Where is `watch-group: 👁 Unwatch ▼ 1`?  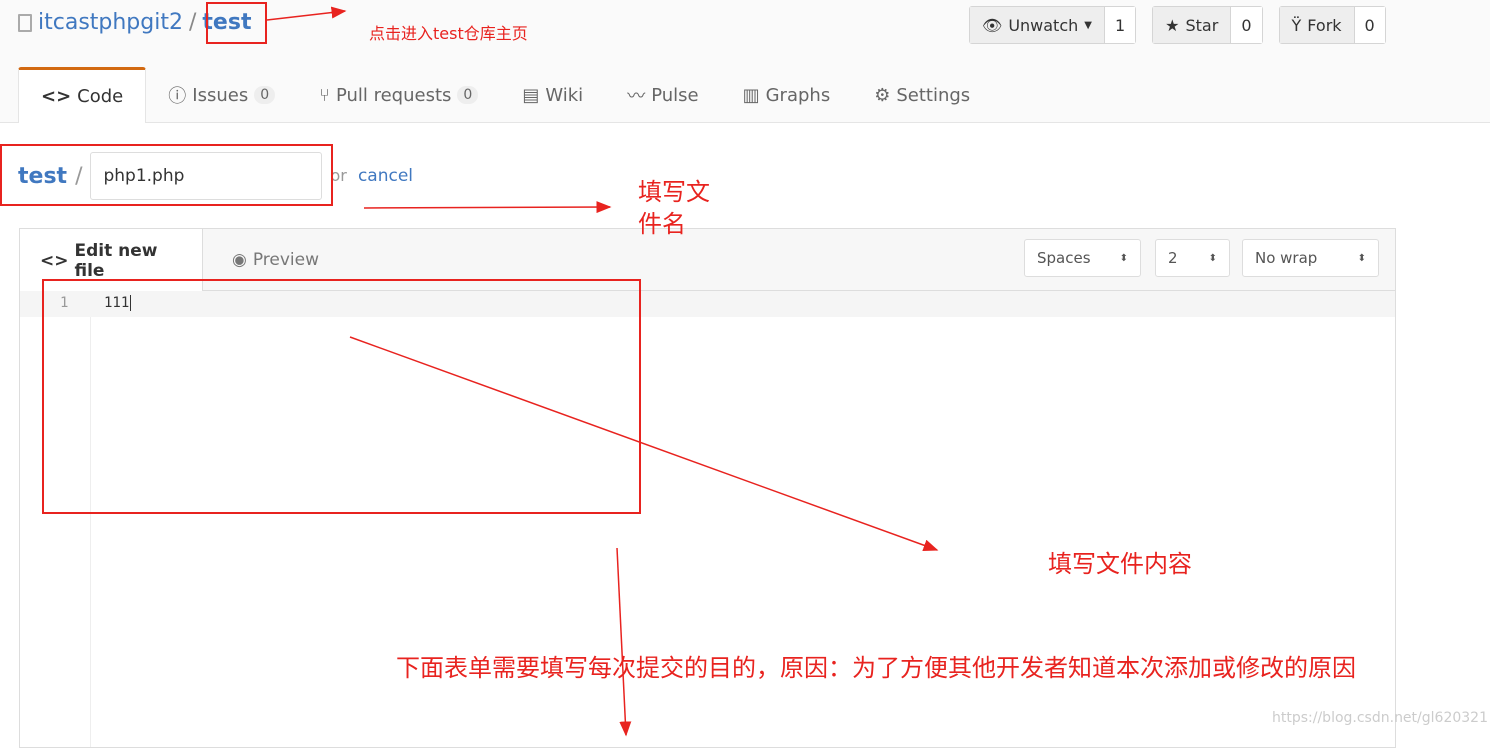
watch-group: 👁 Unwatch ▼ 1 is located at coordinates (1053, 25).